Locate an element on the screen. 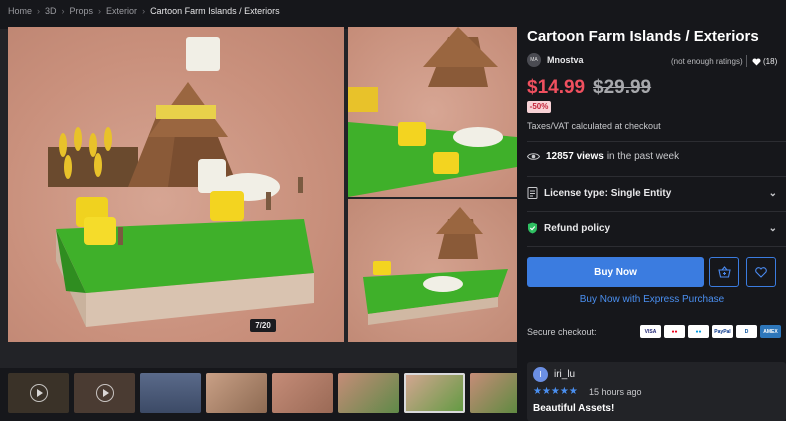  star-rating: ★★★★★ is located at coordinates (555, 391).